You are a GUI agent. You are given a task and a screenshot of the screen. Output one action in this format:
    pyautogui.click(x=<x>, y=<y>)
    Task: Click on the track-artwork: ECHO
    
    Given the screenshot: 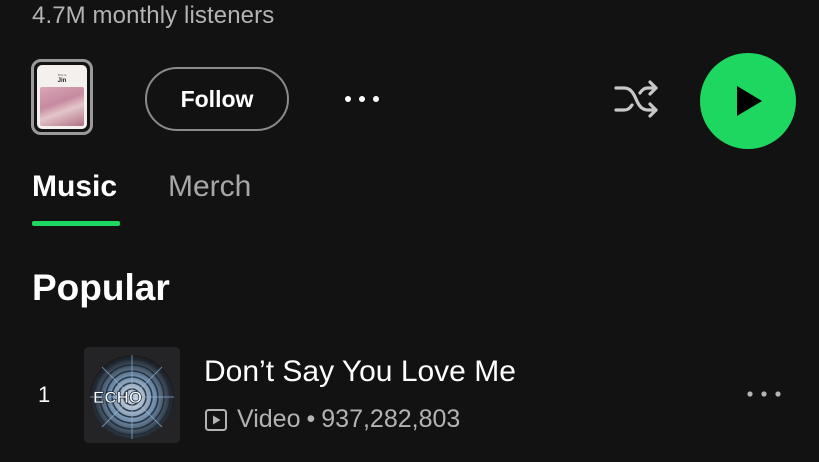 What is the action you would take?
    pyautogui.click(x=132, y=395)
    